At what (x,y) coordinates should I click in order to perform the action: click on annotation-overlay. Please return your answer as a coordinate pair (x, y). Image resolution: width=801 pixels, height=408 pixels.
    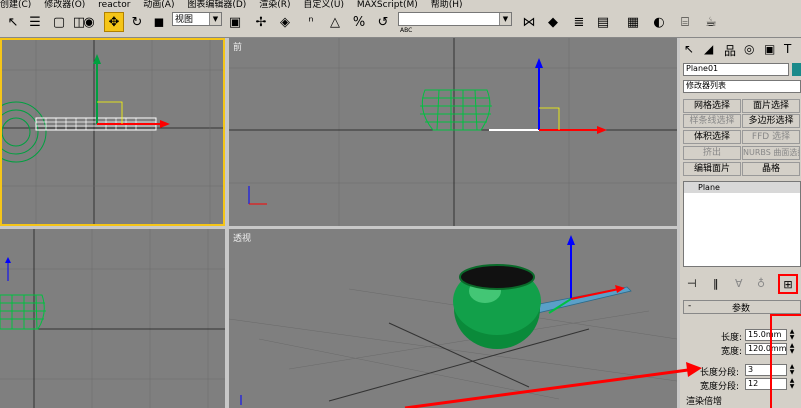
    Looking at the image, I should click on (553, 385).